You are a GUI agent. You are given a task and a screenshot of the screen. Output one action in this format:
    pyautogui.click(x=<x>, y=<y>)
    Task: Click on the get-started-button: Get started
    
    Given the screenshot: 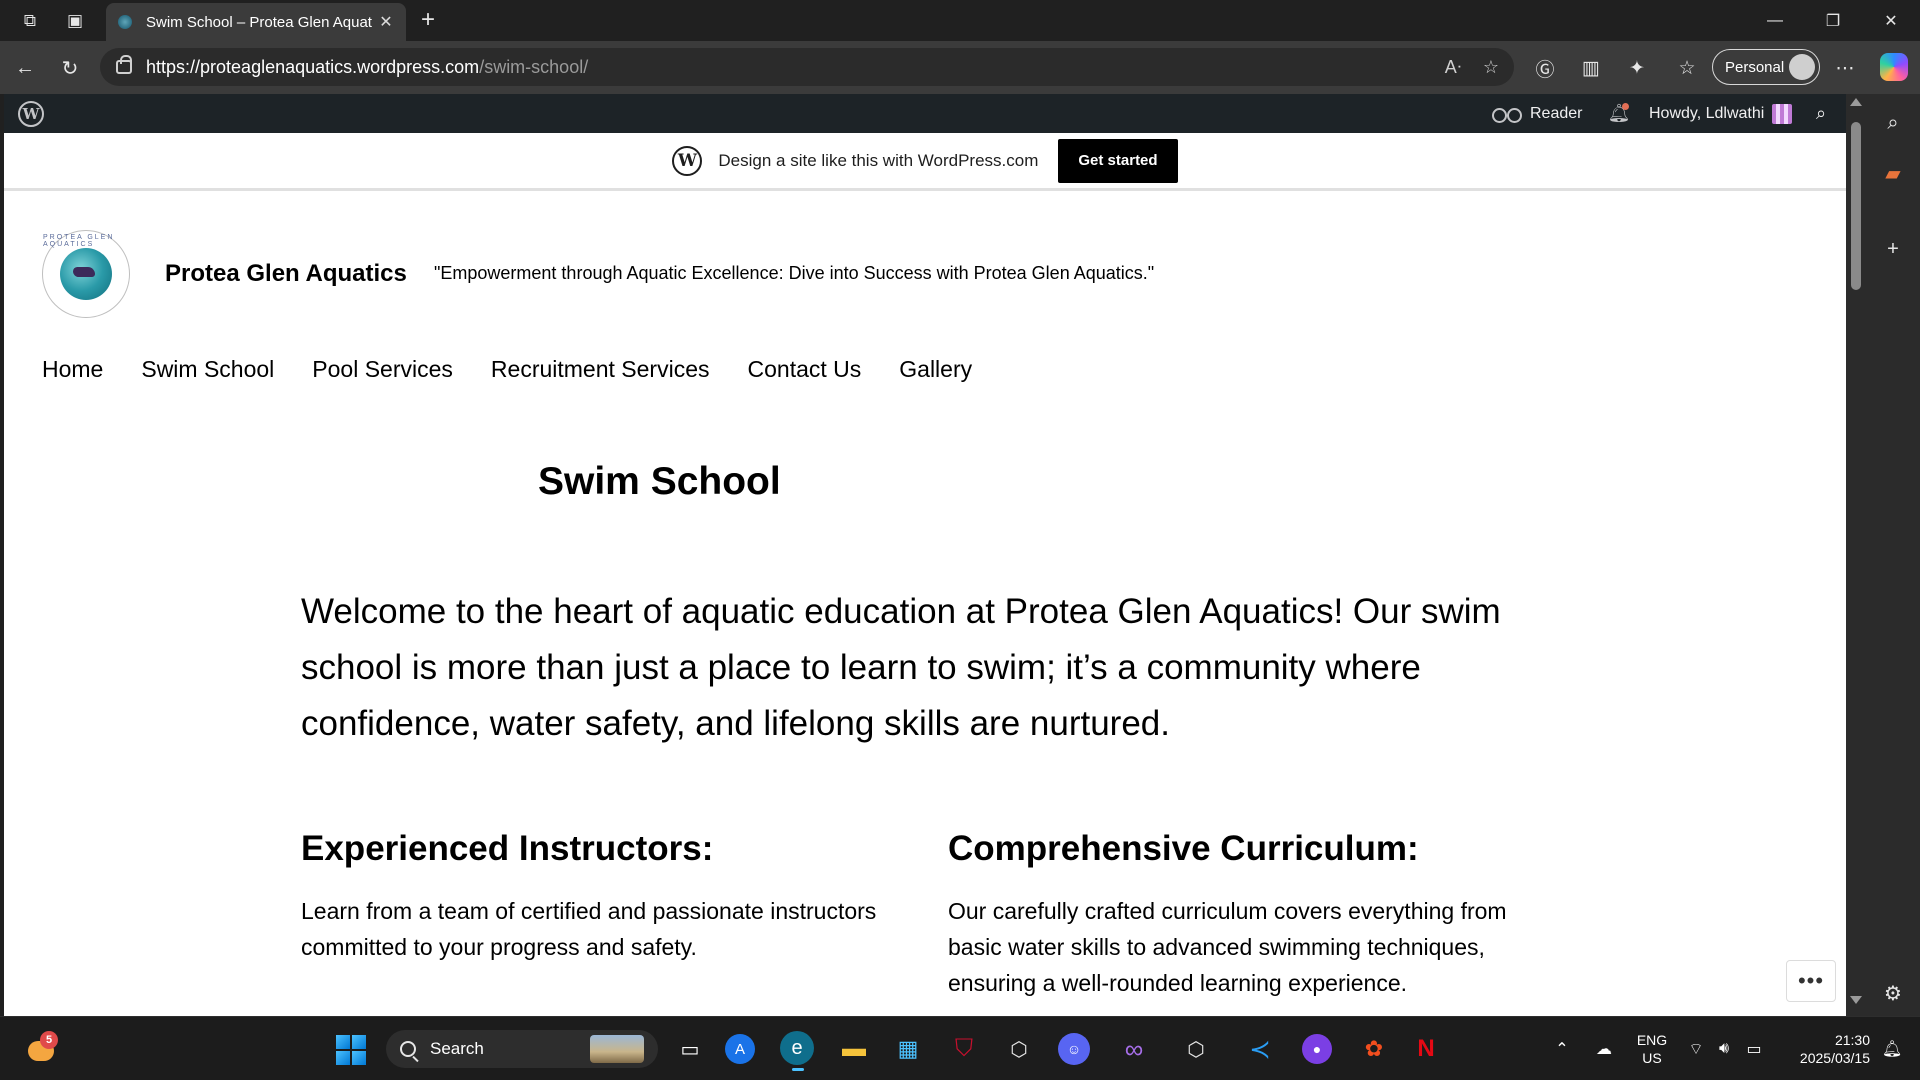 What is the action you would take?
    pyautogui.click(x=1118, y=160)
    